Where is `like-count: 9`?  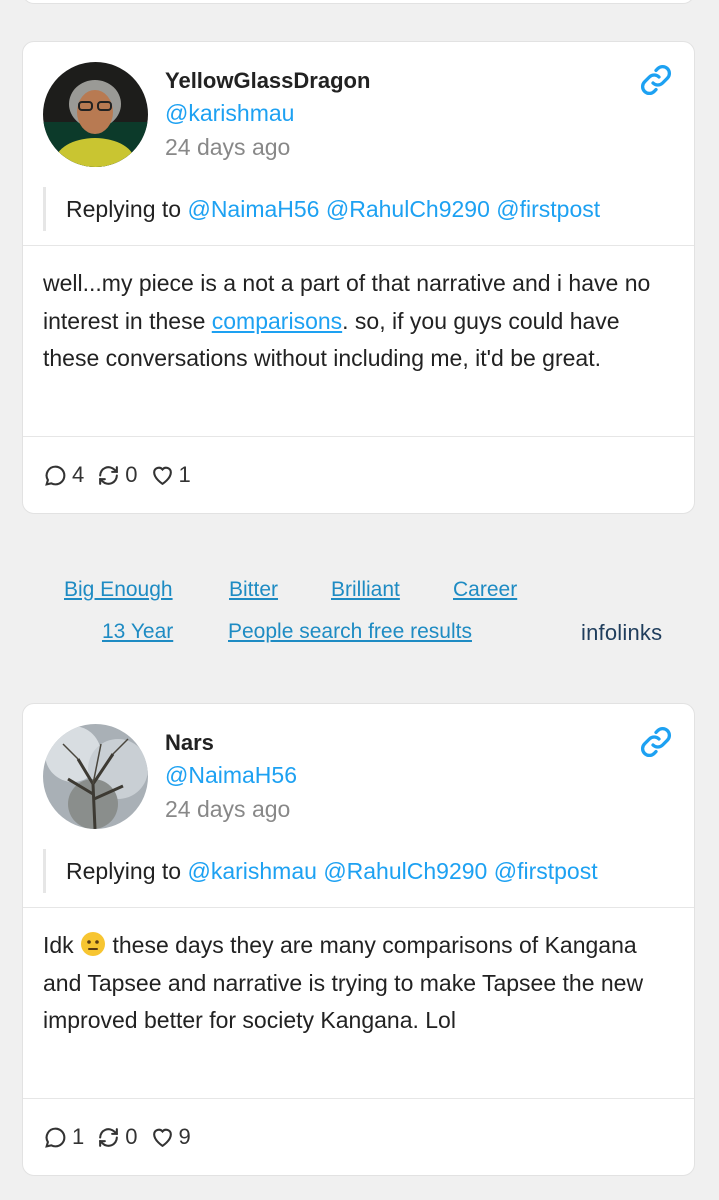 like-count: 9 is located at coordinates (184, 1136).